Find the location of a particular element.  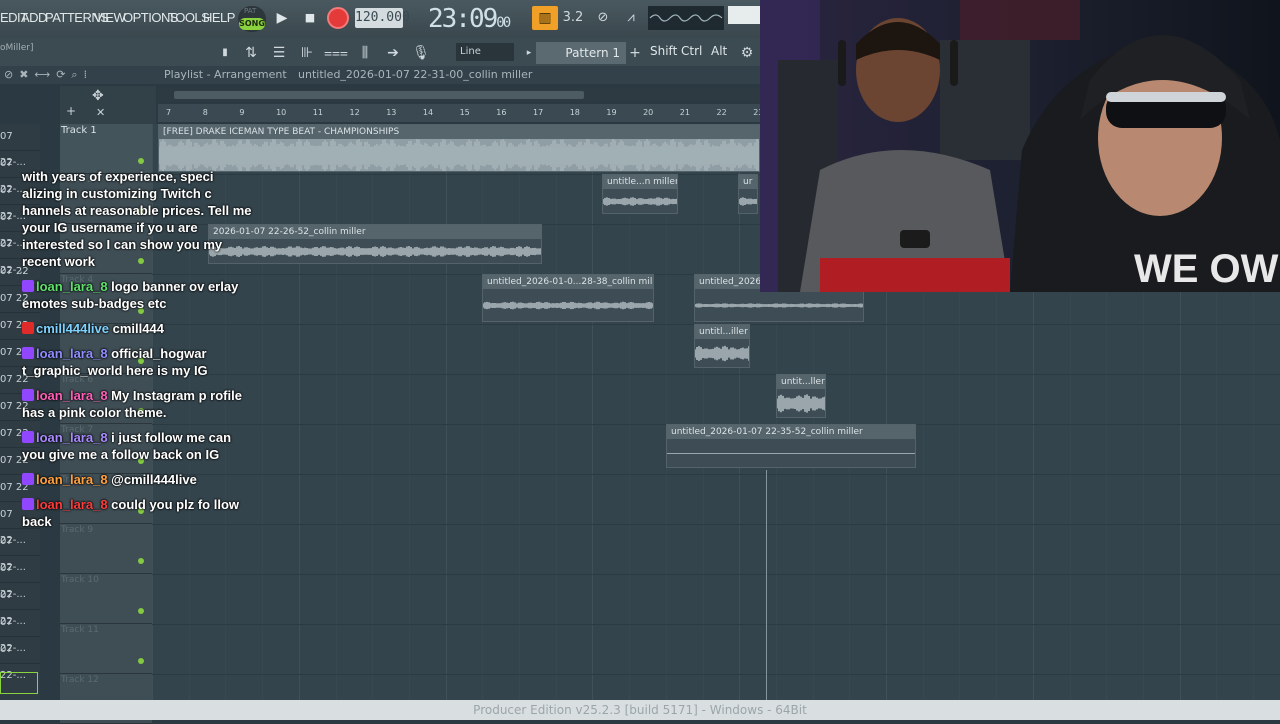

delete-icon: ✕ is located at coordinates (100, 112).